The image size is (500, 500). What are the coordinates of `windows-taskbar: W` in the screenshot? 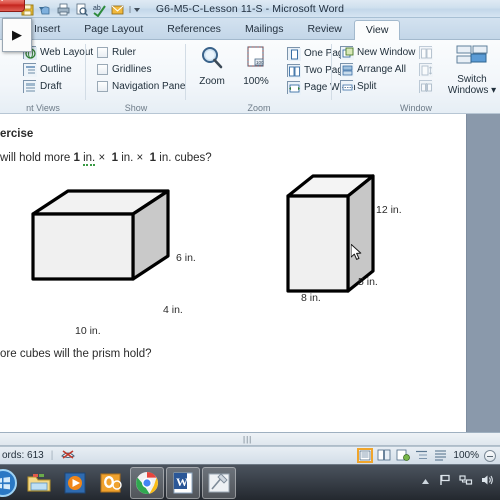 It's located at (250, 482).